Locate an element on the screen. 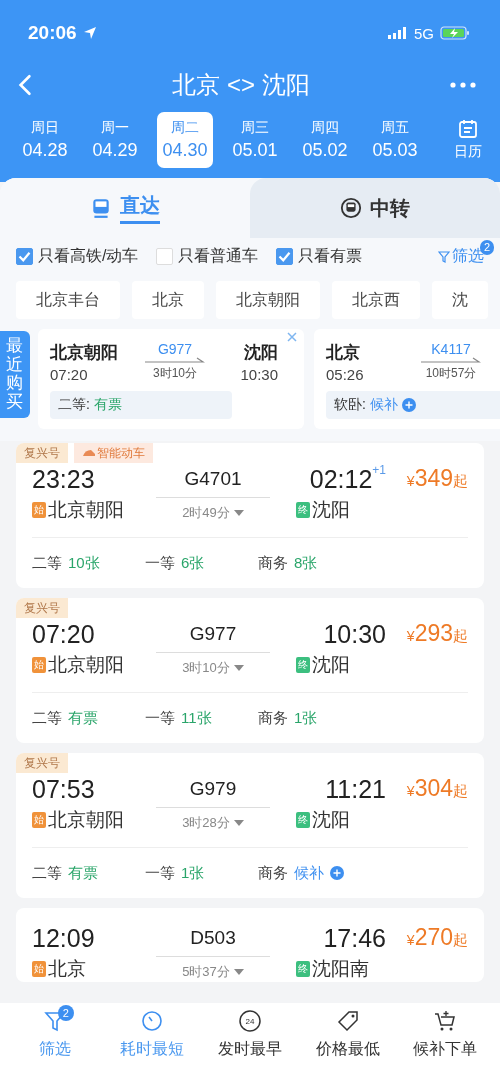  departure-time: 05:26 is located at coordinates (345, 374).